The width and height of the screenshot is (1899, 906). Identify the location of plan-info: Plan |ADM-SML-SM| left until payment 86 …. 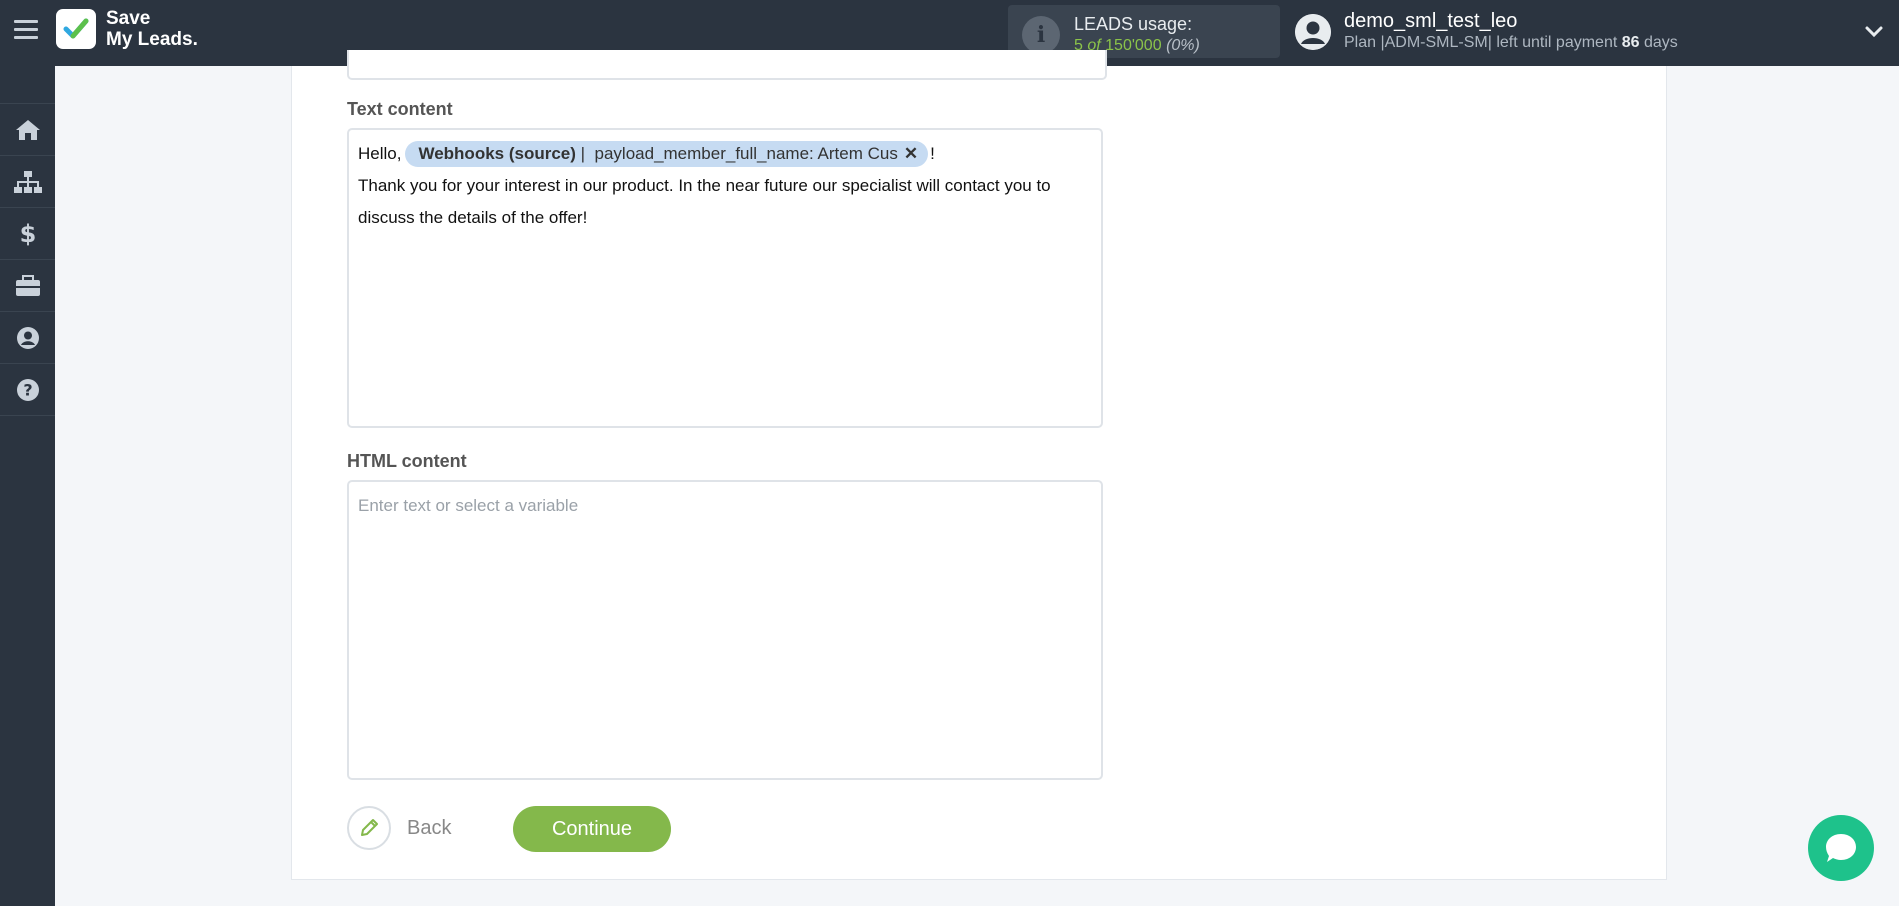
(1511, 43).